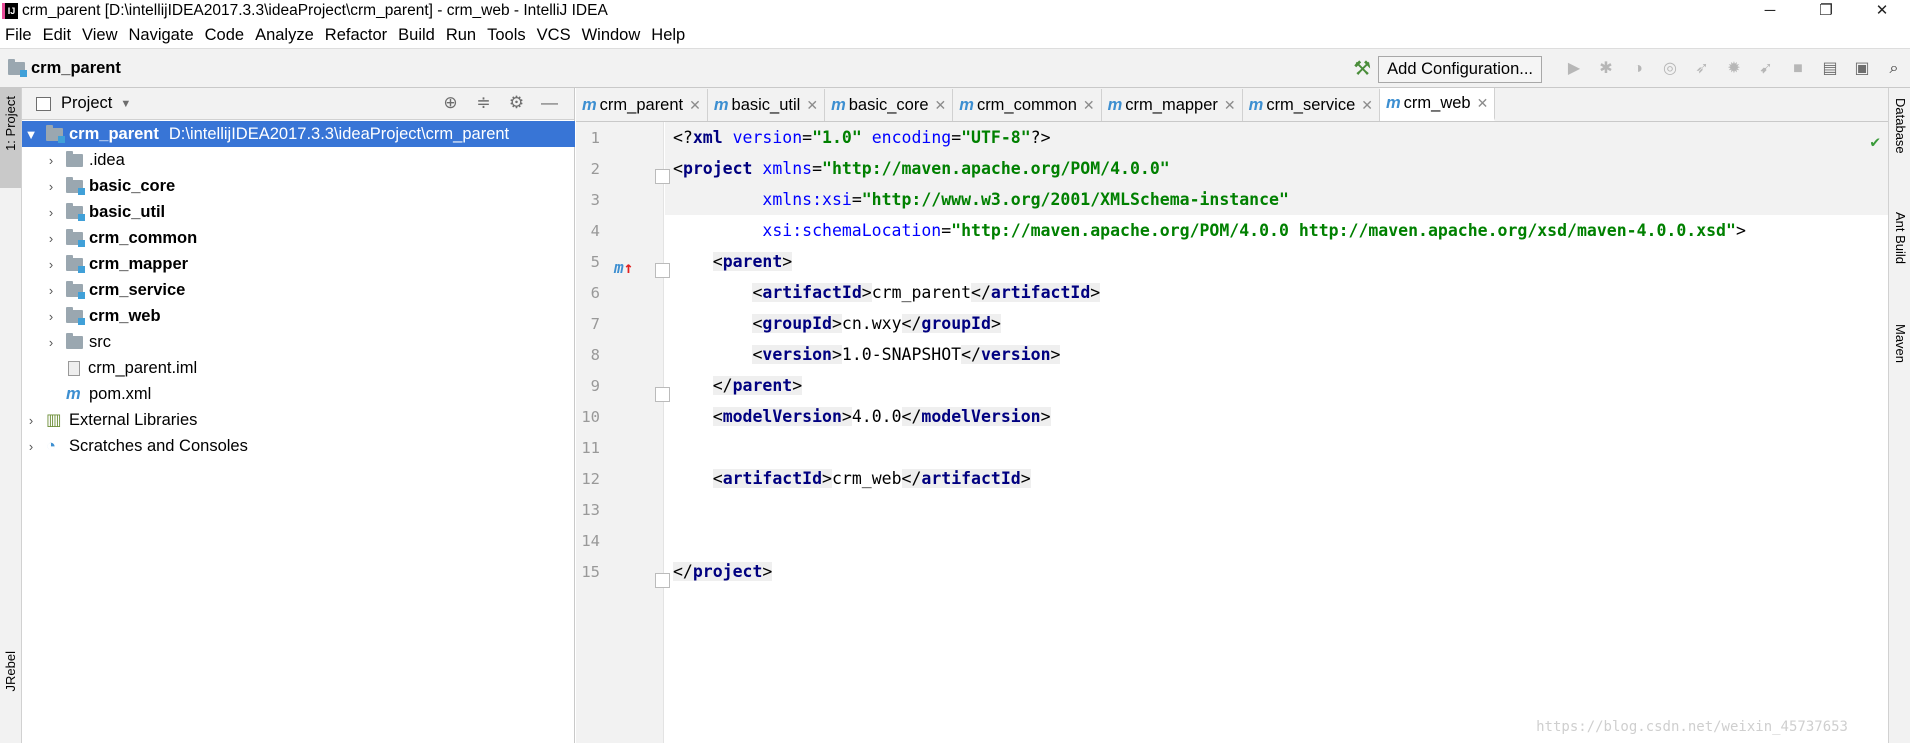 This screenshot has width=1910, height=749. I want to click on menu-refactor: Refactor, so click(356, 35).